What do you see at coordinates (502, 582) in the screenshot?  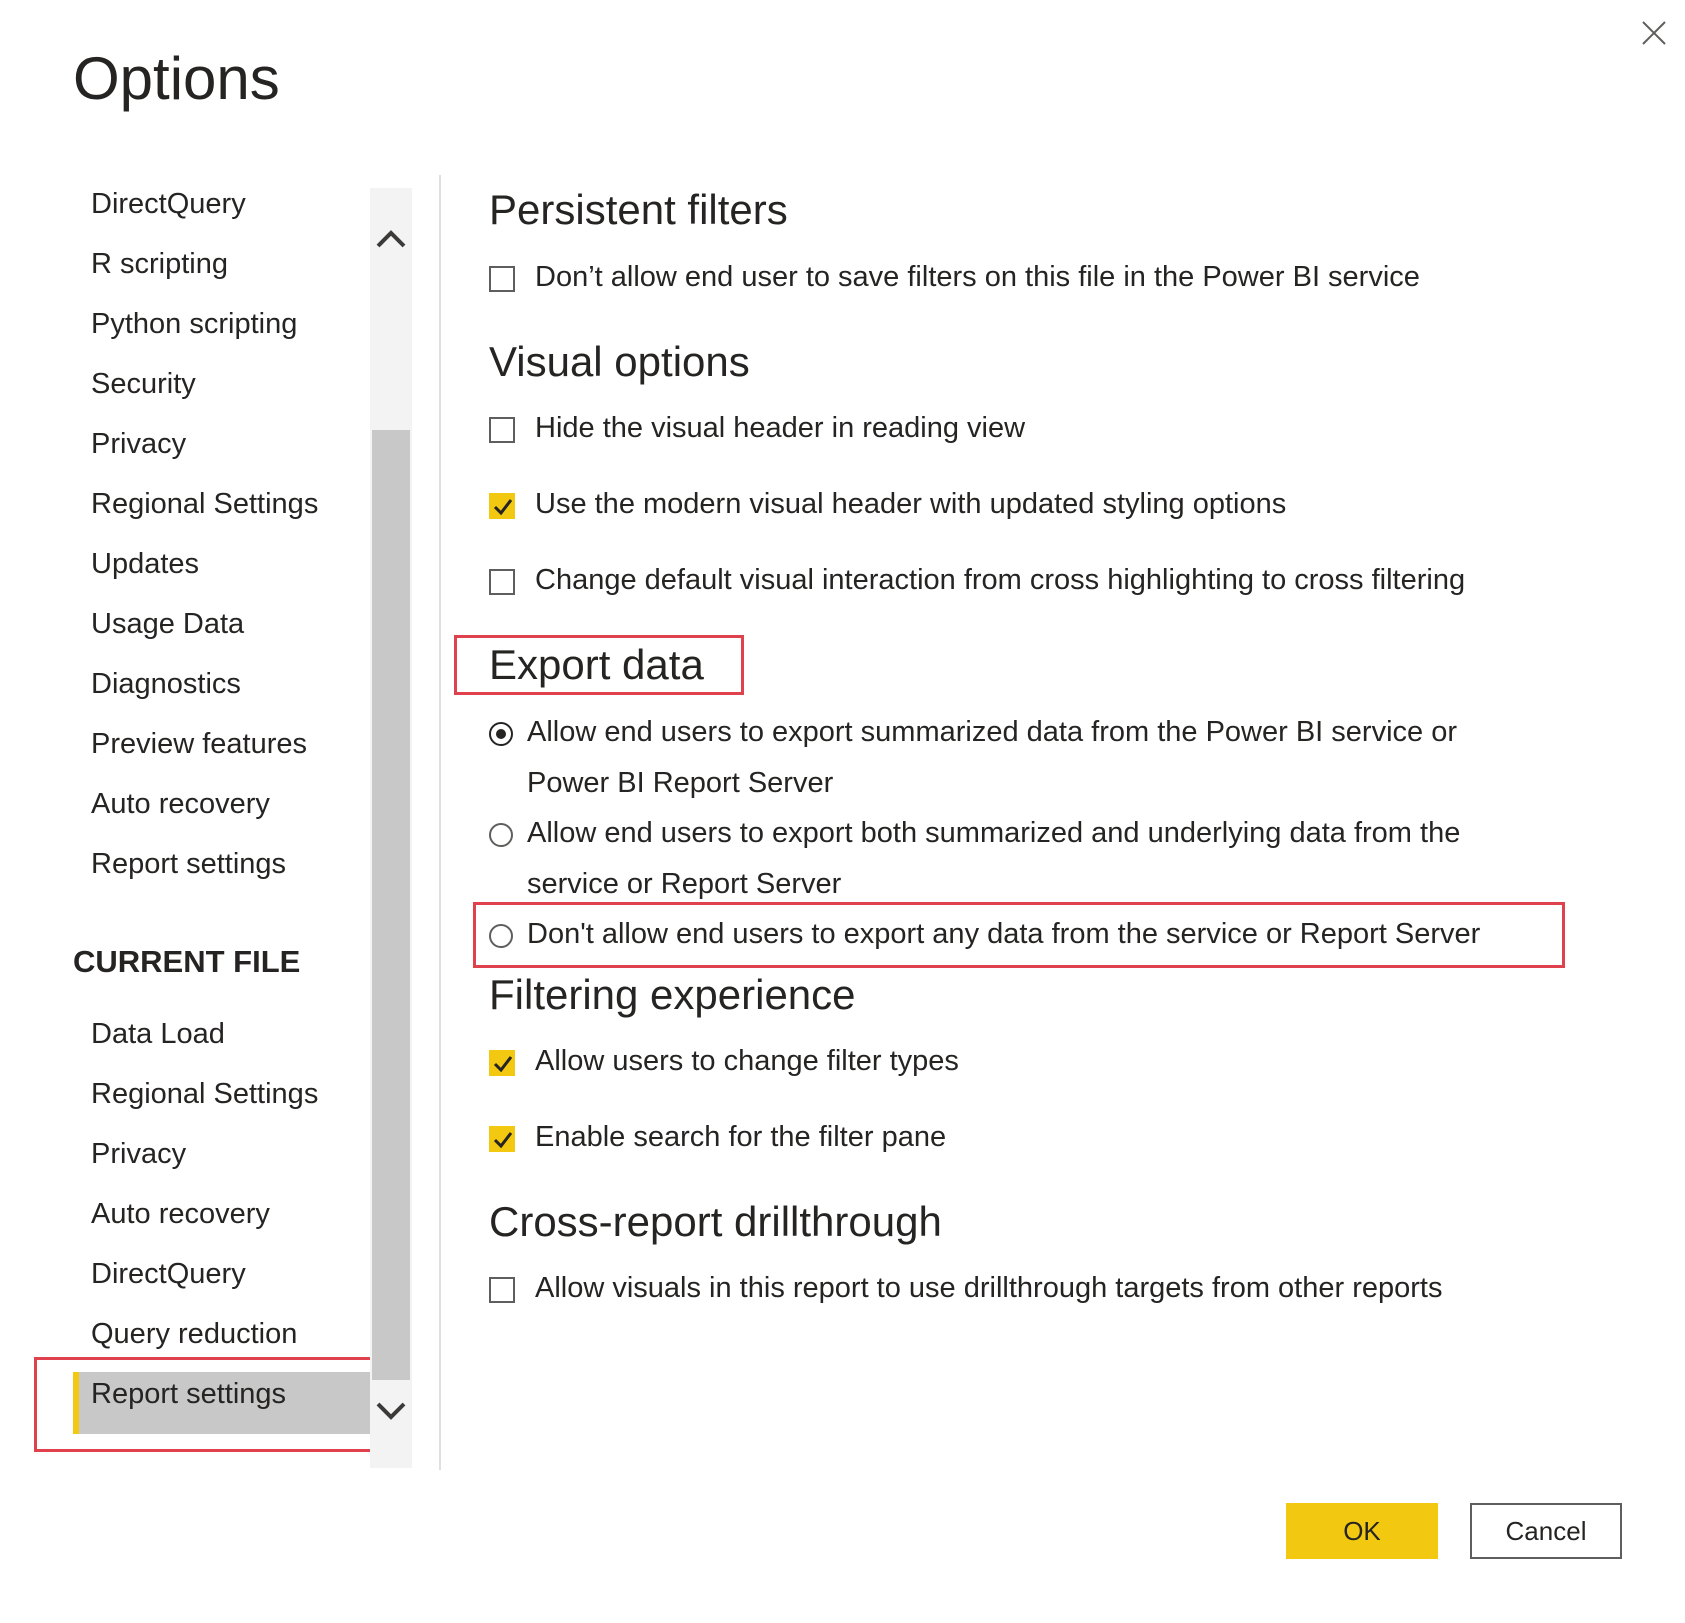 I see `checkbox-cross-filtering` at bounding box center [502, 582].